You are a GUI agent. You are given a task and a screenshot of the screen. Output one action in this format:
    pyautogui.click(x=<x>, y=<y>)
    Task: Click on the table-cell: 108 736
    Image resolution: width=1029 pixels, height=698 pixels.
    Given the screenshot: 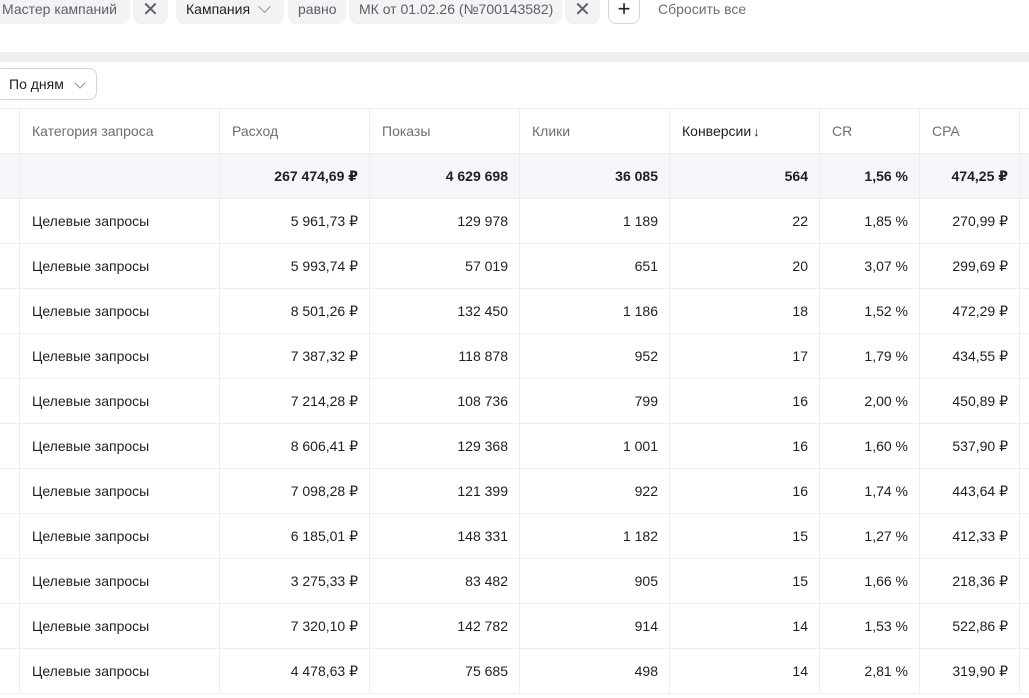 What is the action you would take?
    pyautogui.click(x=444, y=401)
    